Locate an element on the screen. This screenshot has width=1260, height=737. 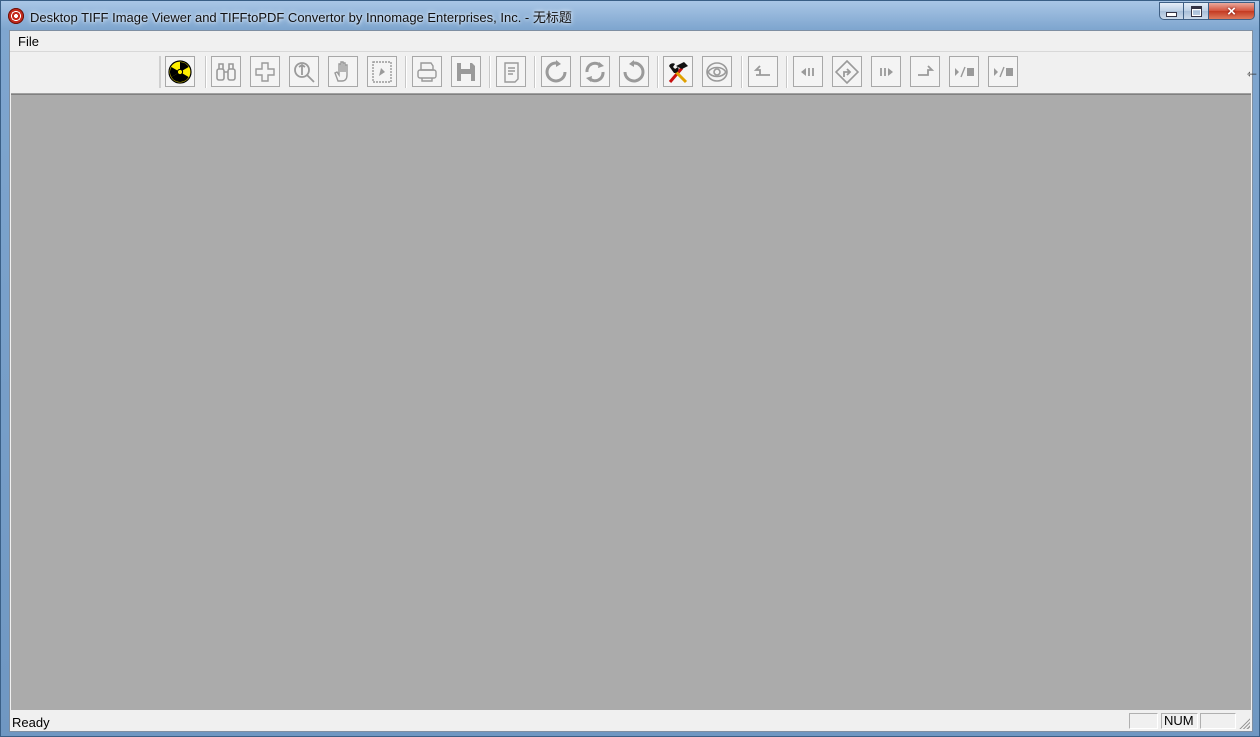
goto-button is located at coordinates (847, 71).